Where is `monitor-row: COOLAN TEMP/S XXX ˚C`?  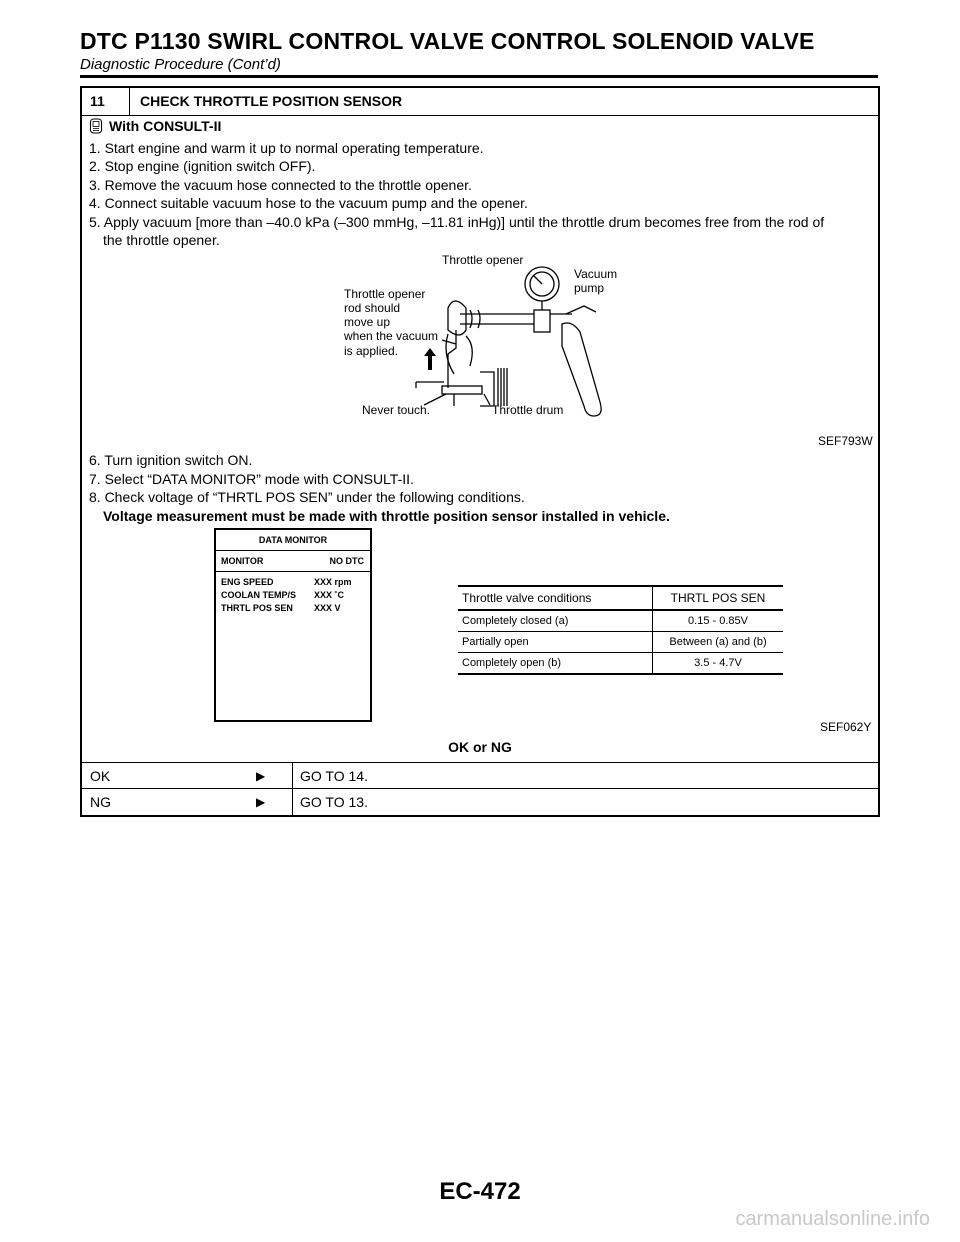
monitor-row: COOLAN TEMP/S XXX ˚C is located at coordinates (293, 595).